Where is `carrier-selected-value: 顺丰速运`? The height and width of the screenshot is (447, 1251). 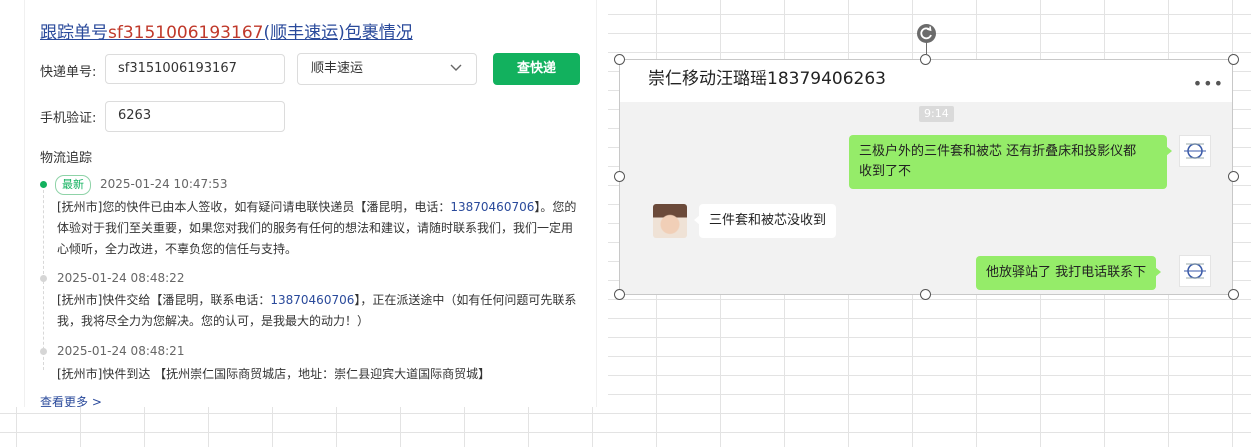 carrier-selected-value: 顺丰速运 is located at coordinates (337, 68).